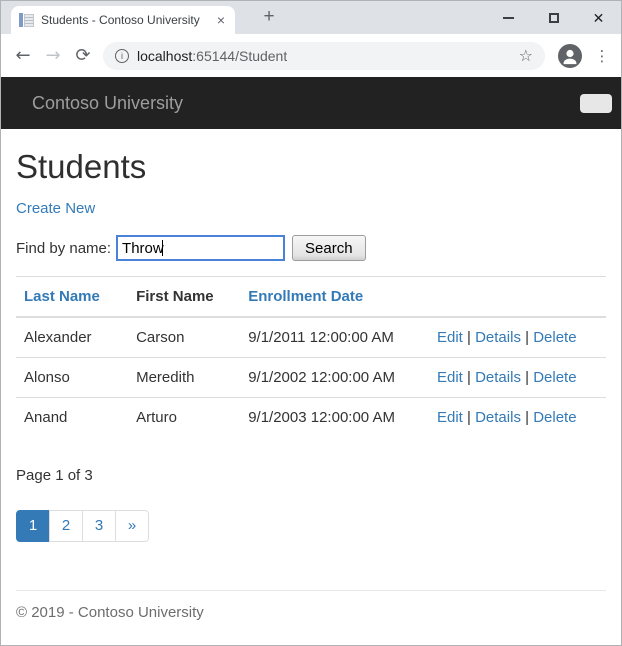 This screenshot has width=622, height=646. I want to click on minimize-button, so click(508, 17).